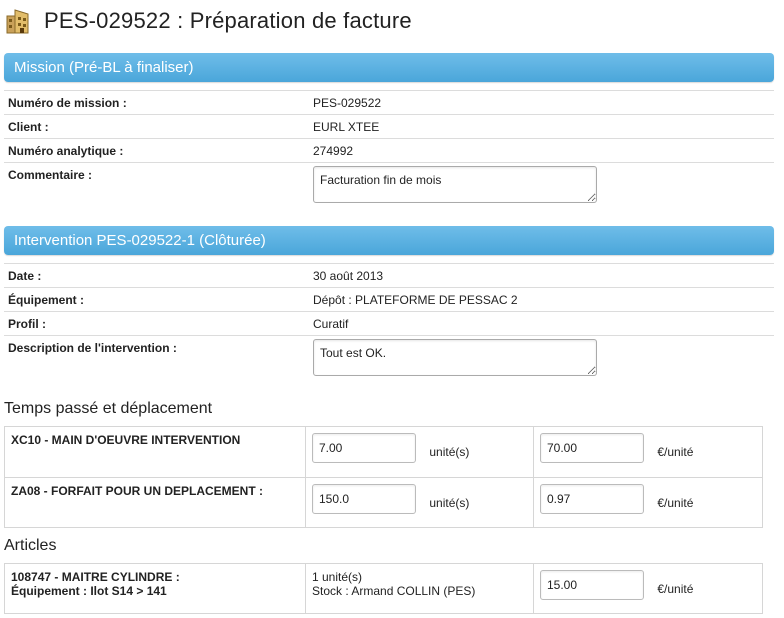  What do you see at coordinates (541, 102) in the screenshot?
I see `field-value: PES-029522` at bounding box center [541, 102].